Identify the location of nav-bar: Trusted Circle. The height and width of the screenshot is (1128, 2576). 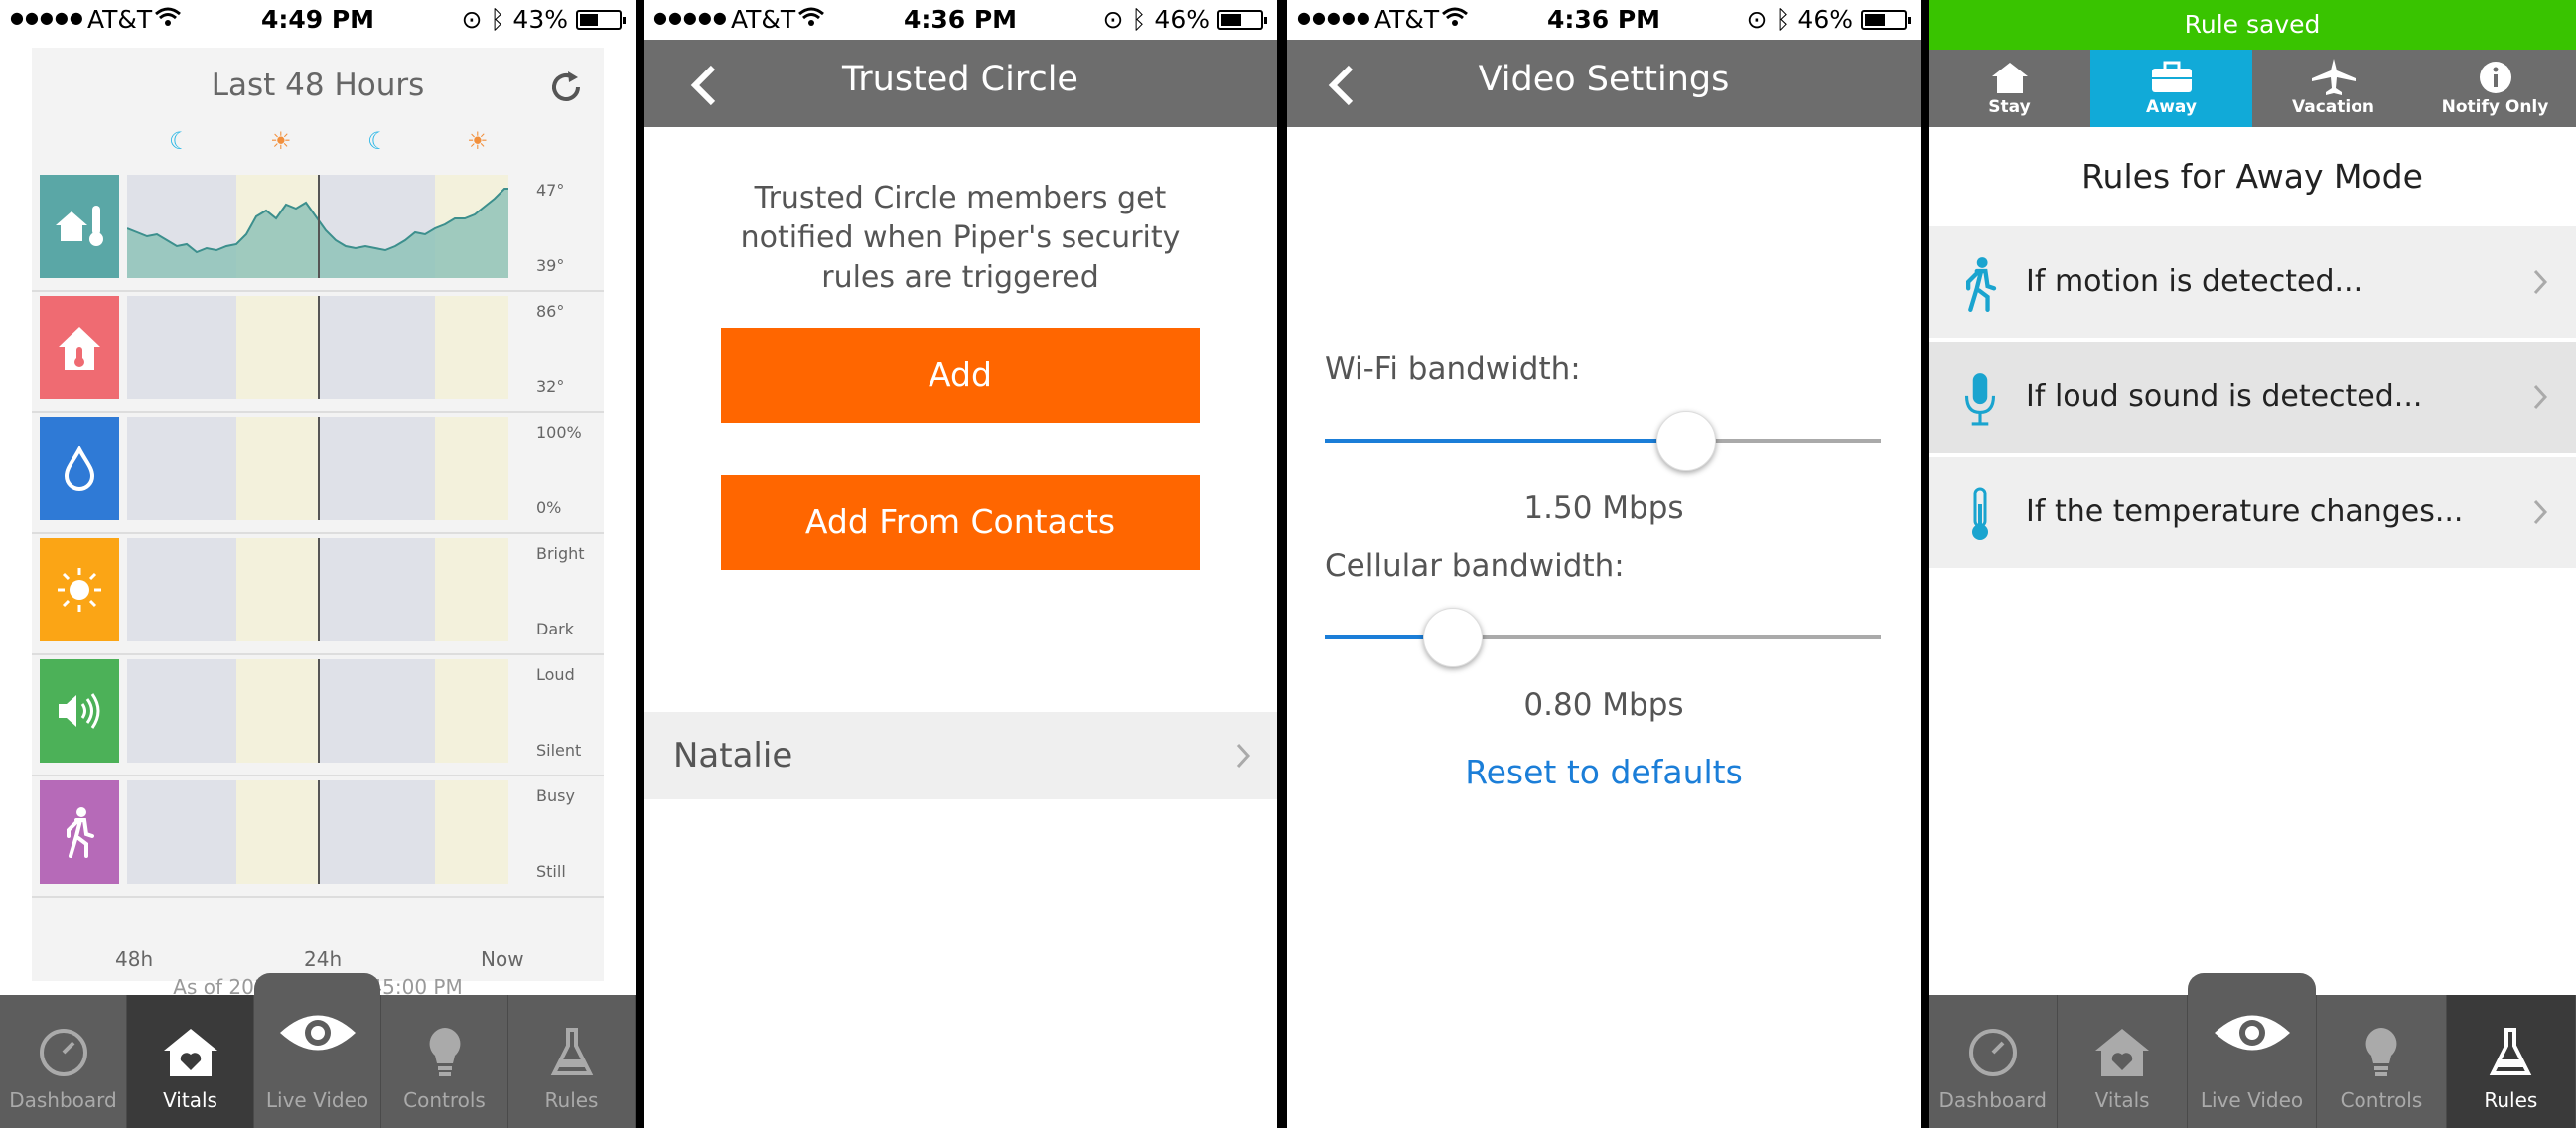
(961, 83).